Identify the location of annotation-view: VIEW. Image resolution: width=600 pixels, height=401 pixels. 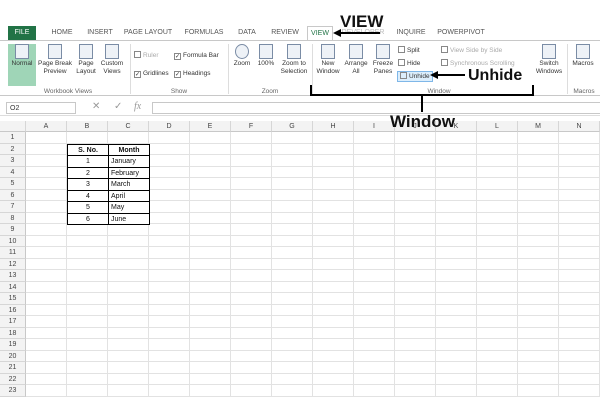
(362, 21).